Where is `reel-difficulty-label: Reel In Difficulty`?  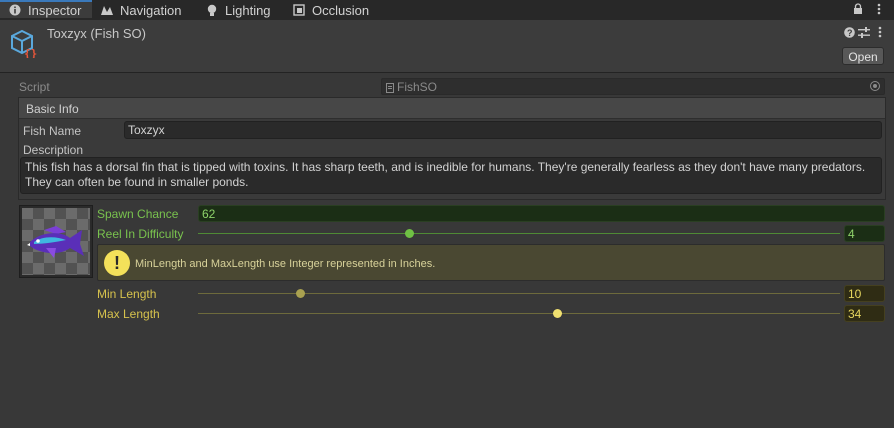
reel-difficulty-label: Reel In Difficulty is located at coordinates (140, 234).